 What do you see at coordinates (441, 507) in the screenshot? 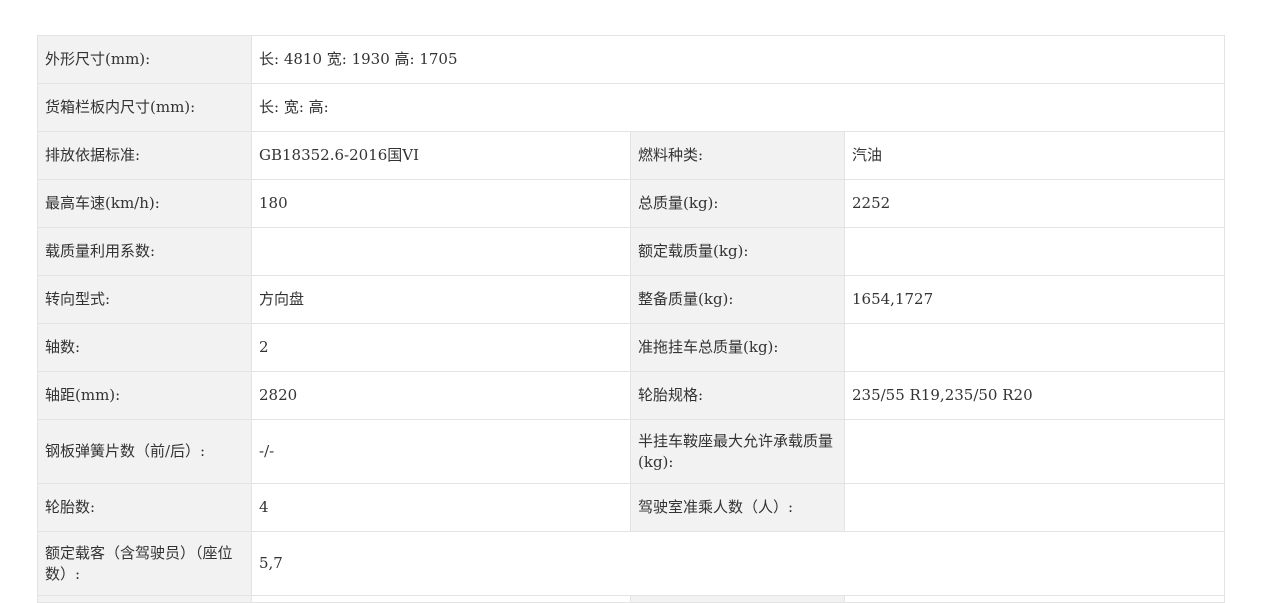
I see `value-tire-count: 4` at bounding box center [441, 507].